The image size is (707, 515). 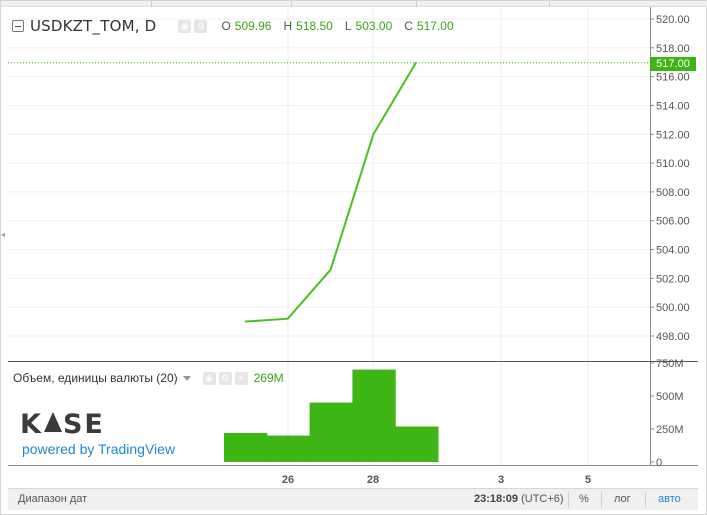 What do you see at coordinates (673, 279) in the screenshot?
I see `price-tick-label: 502.00` at bounding box center [673, 279].